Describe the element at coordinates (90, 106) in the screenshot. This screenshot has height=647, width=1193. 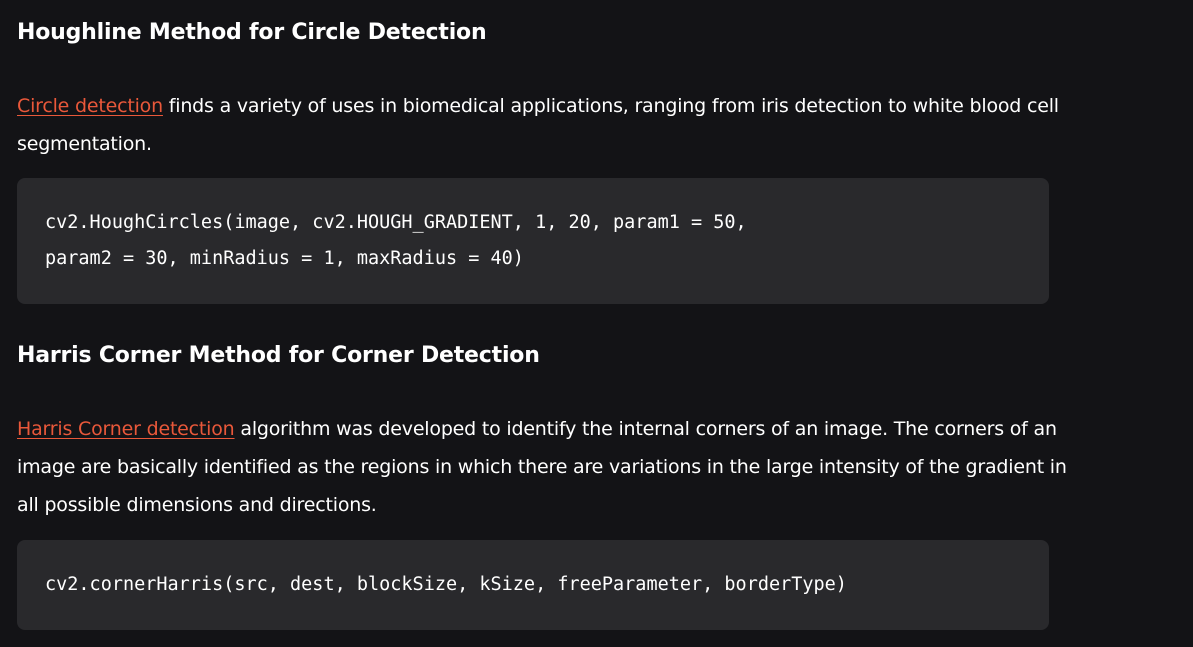
I see `circle-detection-link: Circle detection` at that location.